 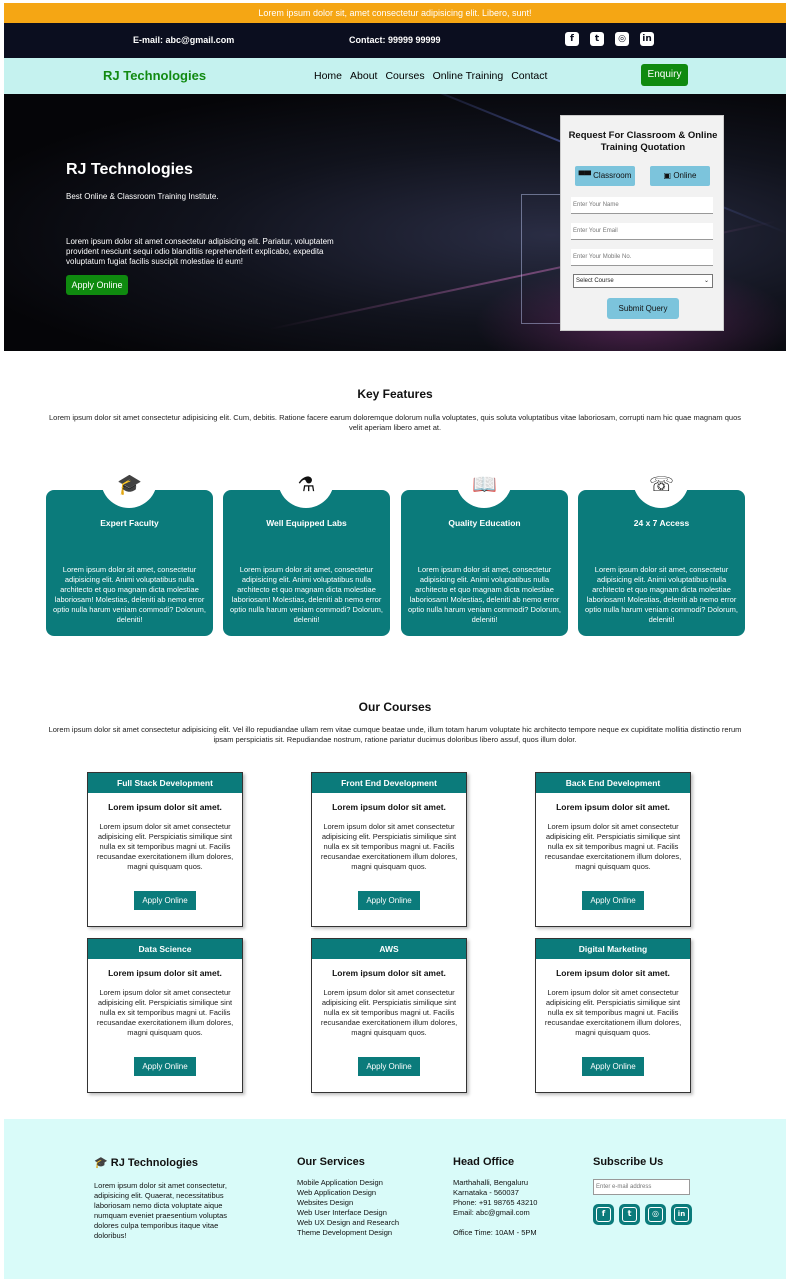 I want to click on office-heading: Head Office, so click(x=484, y=1162).